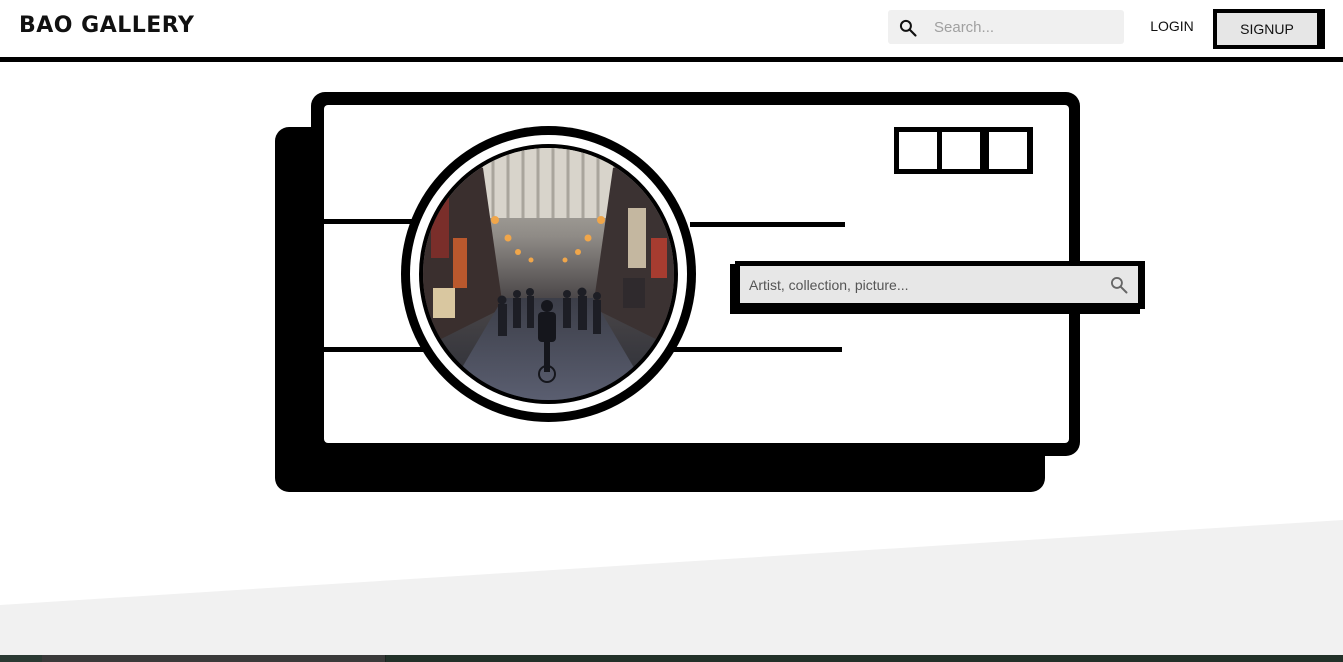 This screenshot has width=1343, height=662. Describe the element at coordinates (374, 349) in the screenshot. I see `camera-stripe-bottom` at that location.